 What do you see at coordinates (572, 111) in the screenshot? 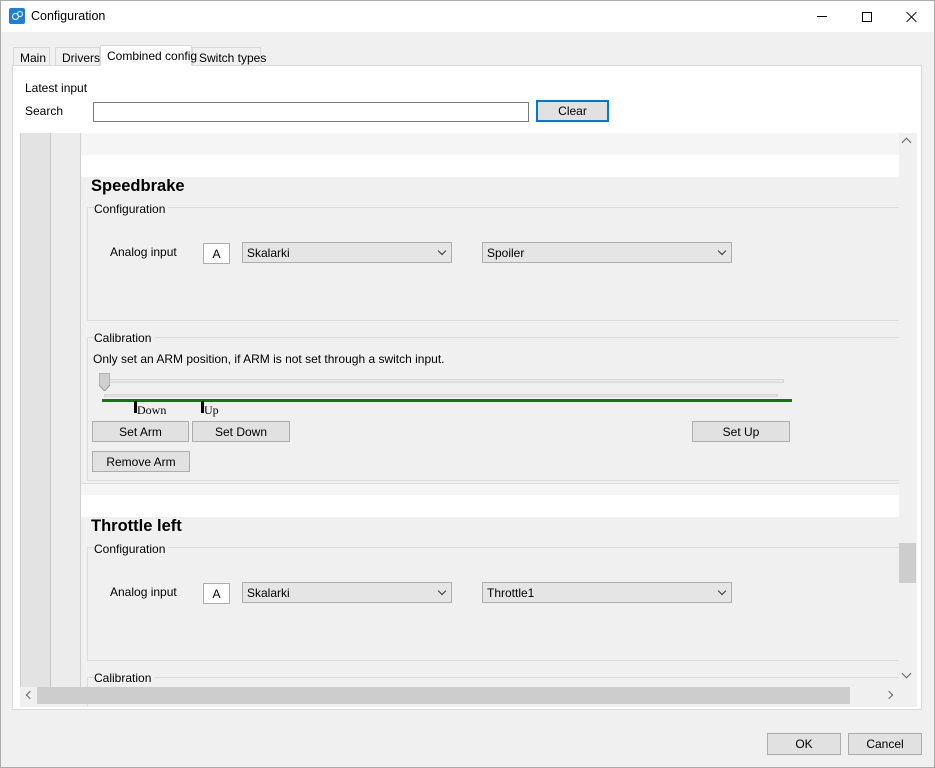
I see `clear-button: Clear` at bounding box center [572, 111].